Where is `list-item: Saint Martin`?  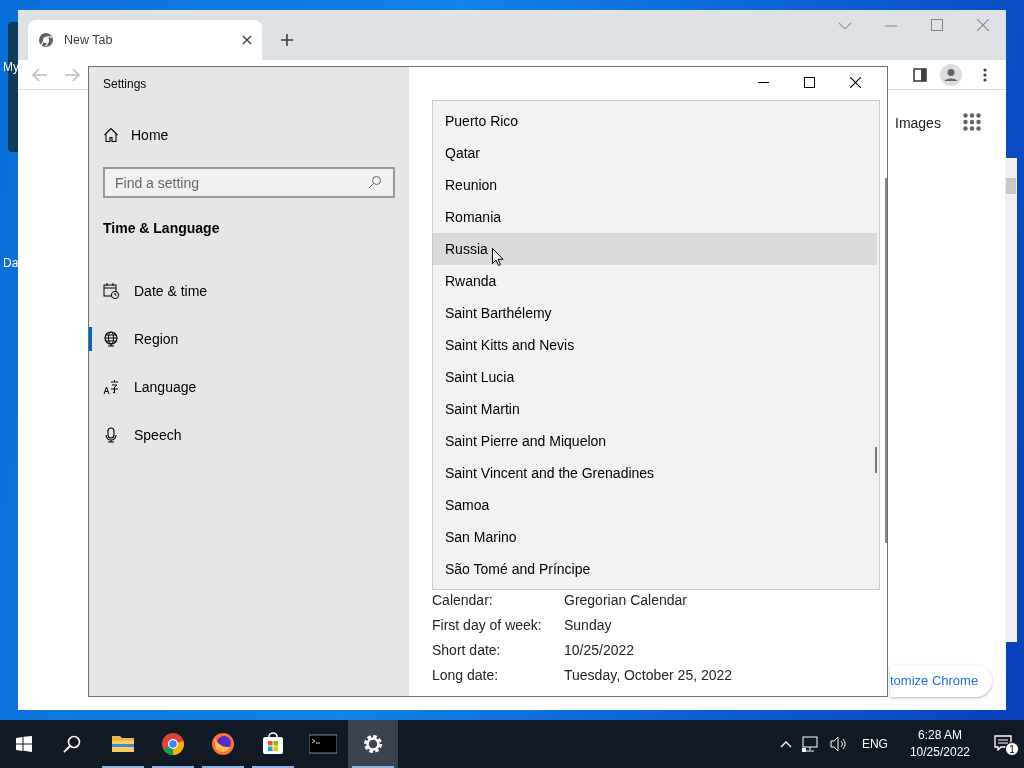
list-item: Saint Martin is located at coordinates (655, 409).